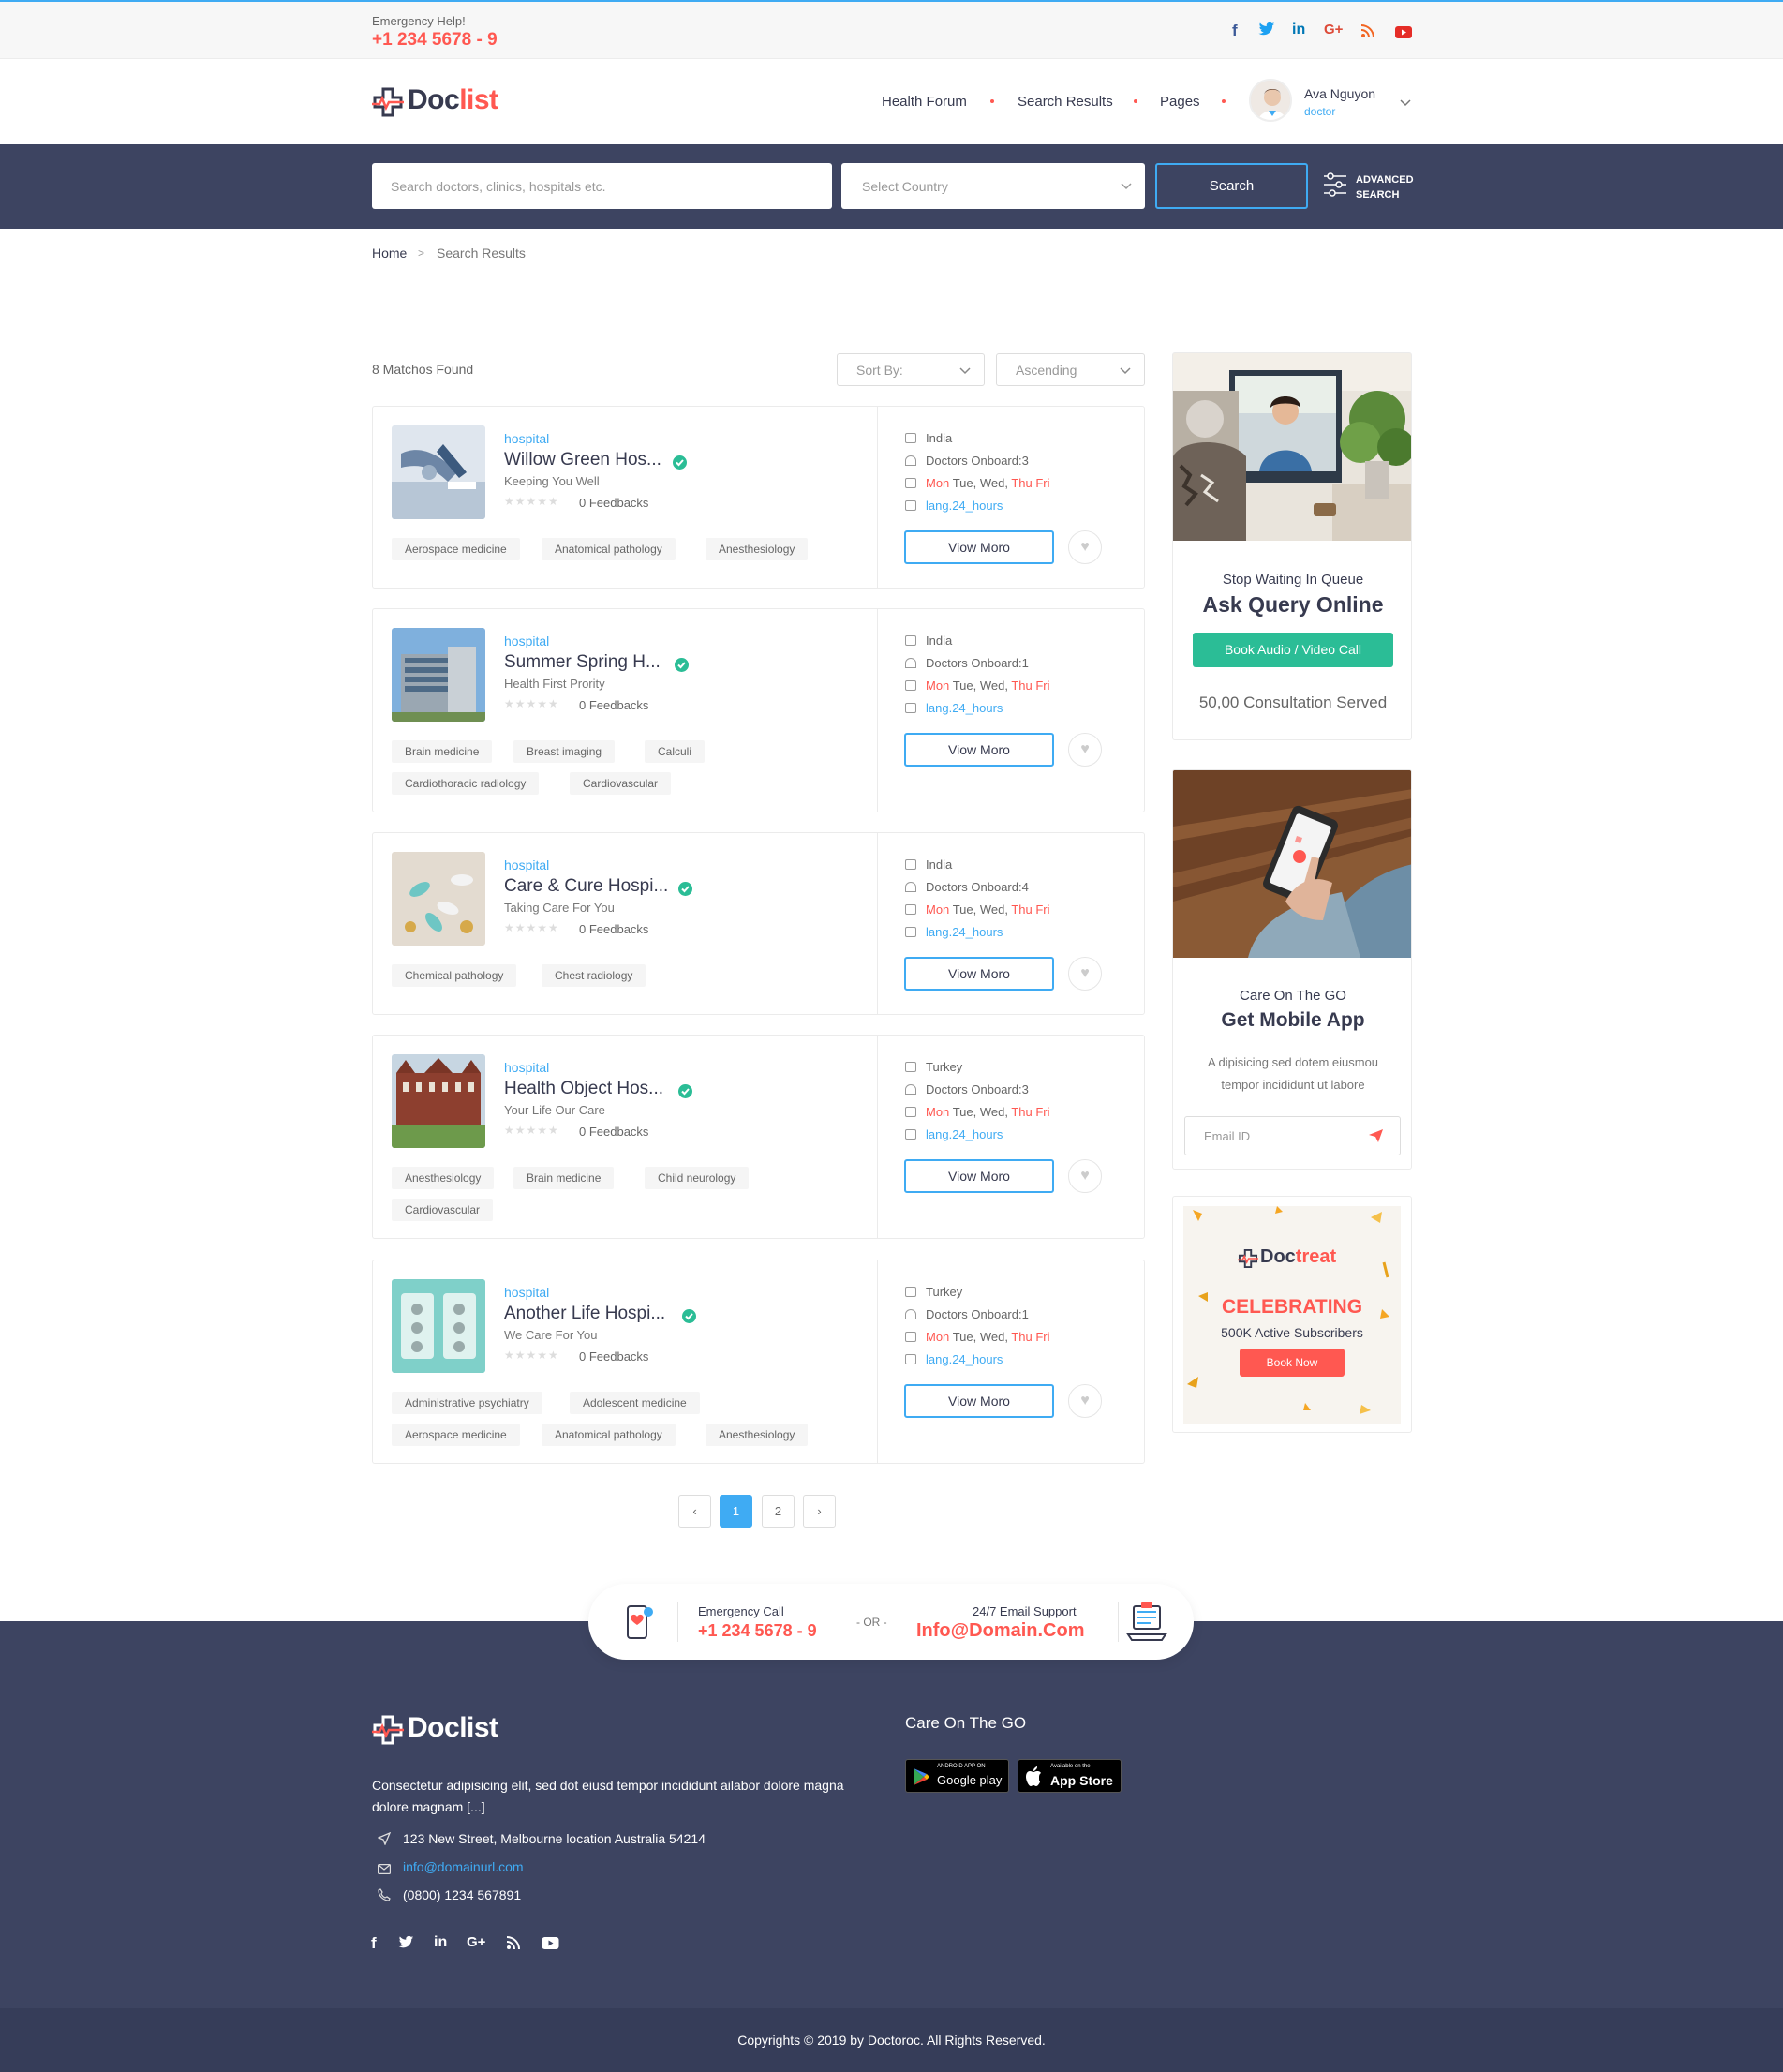 The height and width of the screenshot is (2072, 1783). What do you see at coordinates (453, 100) in the screenshot?
I see `doclist-logo: Doclist` at bounding box center [453, 100].